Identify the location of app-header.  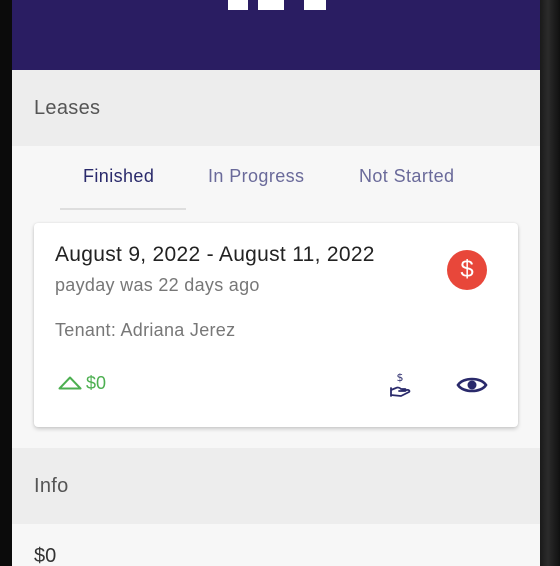
(276, 35).